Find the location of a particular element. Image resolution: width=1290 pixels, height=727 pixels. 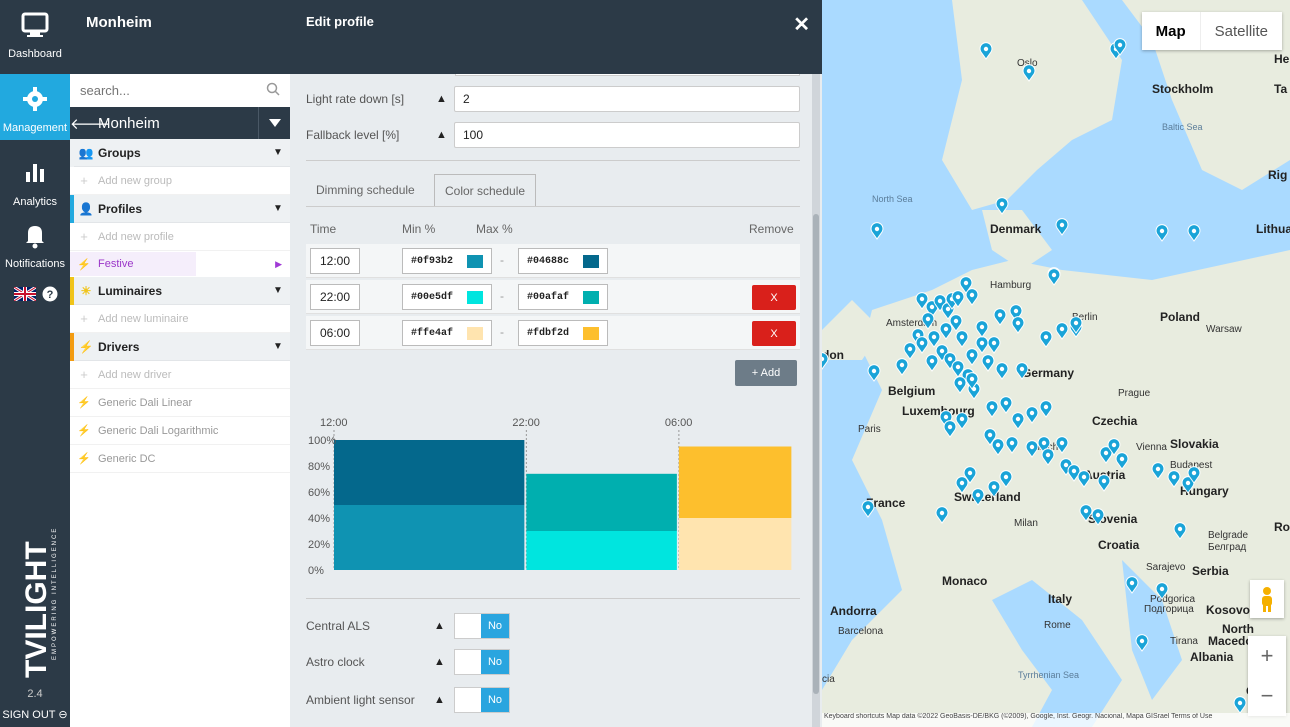

rail-dashboard: Dashboard is located at coordinates (35, 33).